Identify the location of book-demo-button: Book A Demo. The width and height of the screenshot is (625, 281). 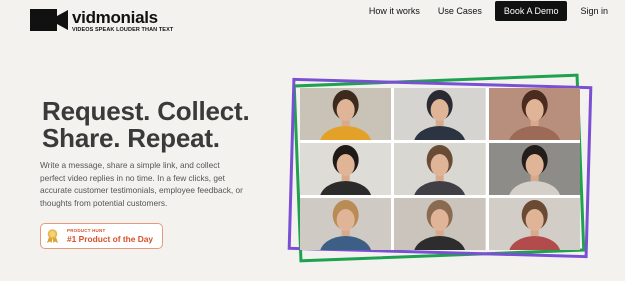
(531, 11).